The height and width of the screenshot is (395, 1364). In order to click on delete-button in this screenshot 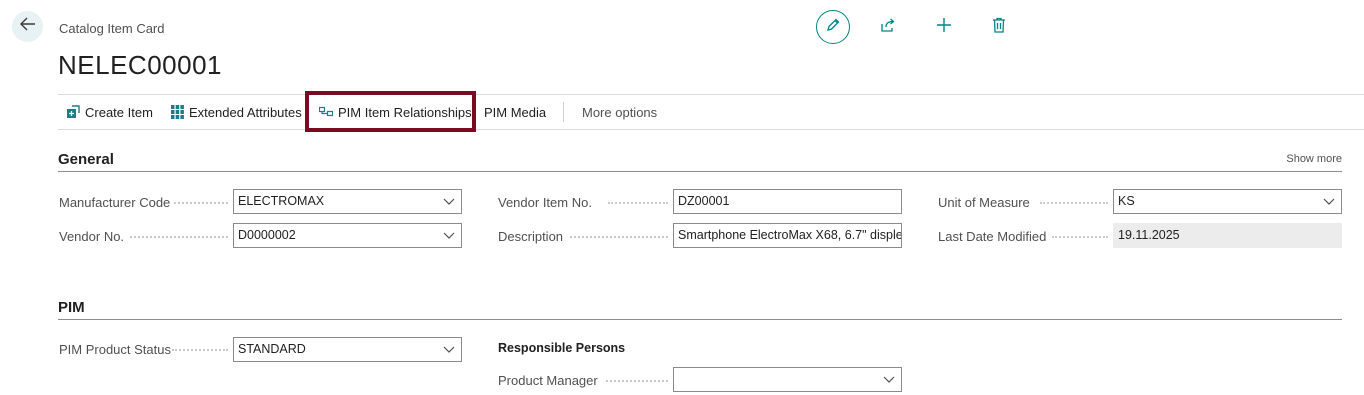, I will do `click(999, 27)`.